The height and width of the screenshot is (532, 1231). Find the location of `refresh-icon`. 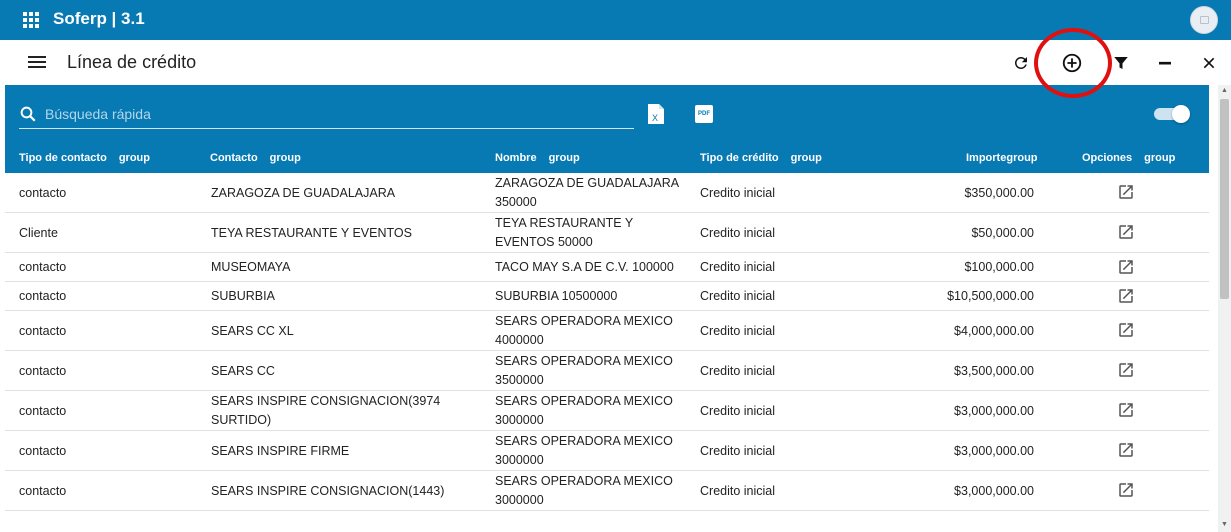

refresh-icon is located at coordinates (1020, 62).